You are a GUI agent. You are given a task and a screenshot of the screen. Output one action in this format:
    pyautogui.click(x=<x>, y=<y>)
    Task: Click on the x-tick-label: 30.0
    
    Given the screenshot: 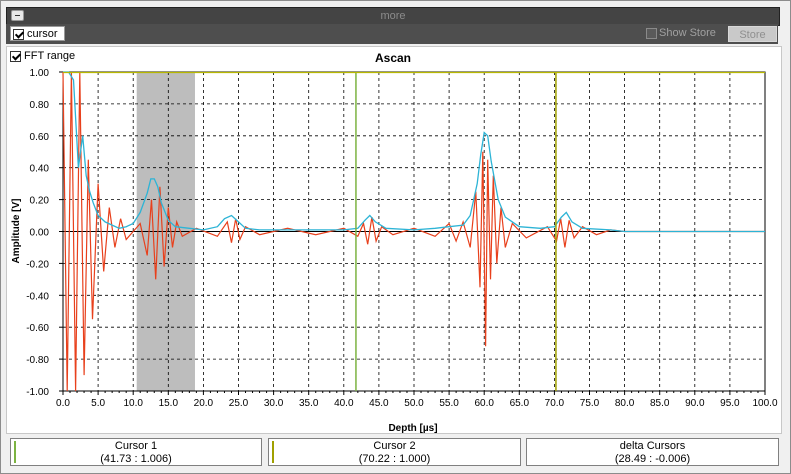 What is the action you would take?
    pyautogui.click(x=274, y=403)
    